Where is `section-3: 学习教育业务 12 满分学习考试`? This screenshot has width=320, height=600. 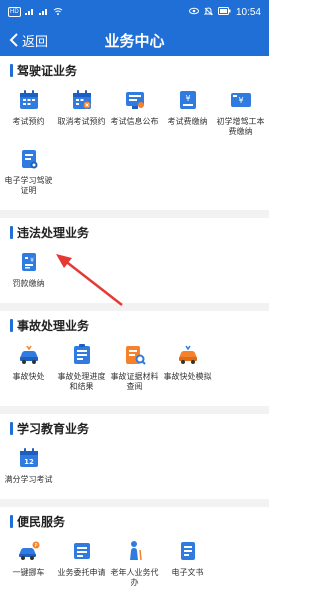
section-3: 学习教育业务 12 满分学习考试 is located at coordinates (134, 456).